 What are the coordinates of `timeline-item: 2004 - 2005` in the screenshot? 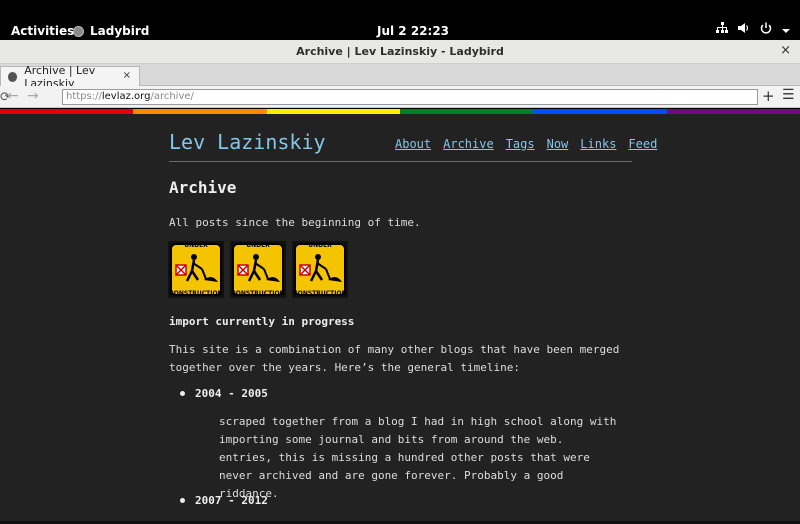 It's located at (224, 393).